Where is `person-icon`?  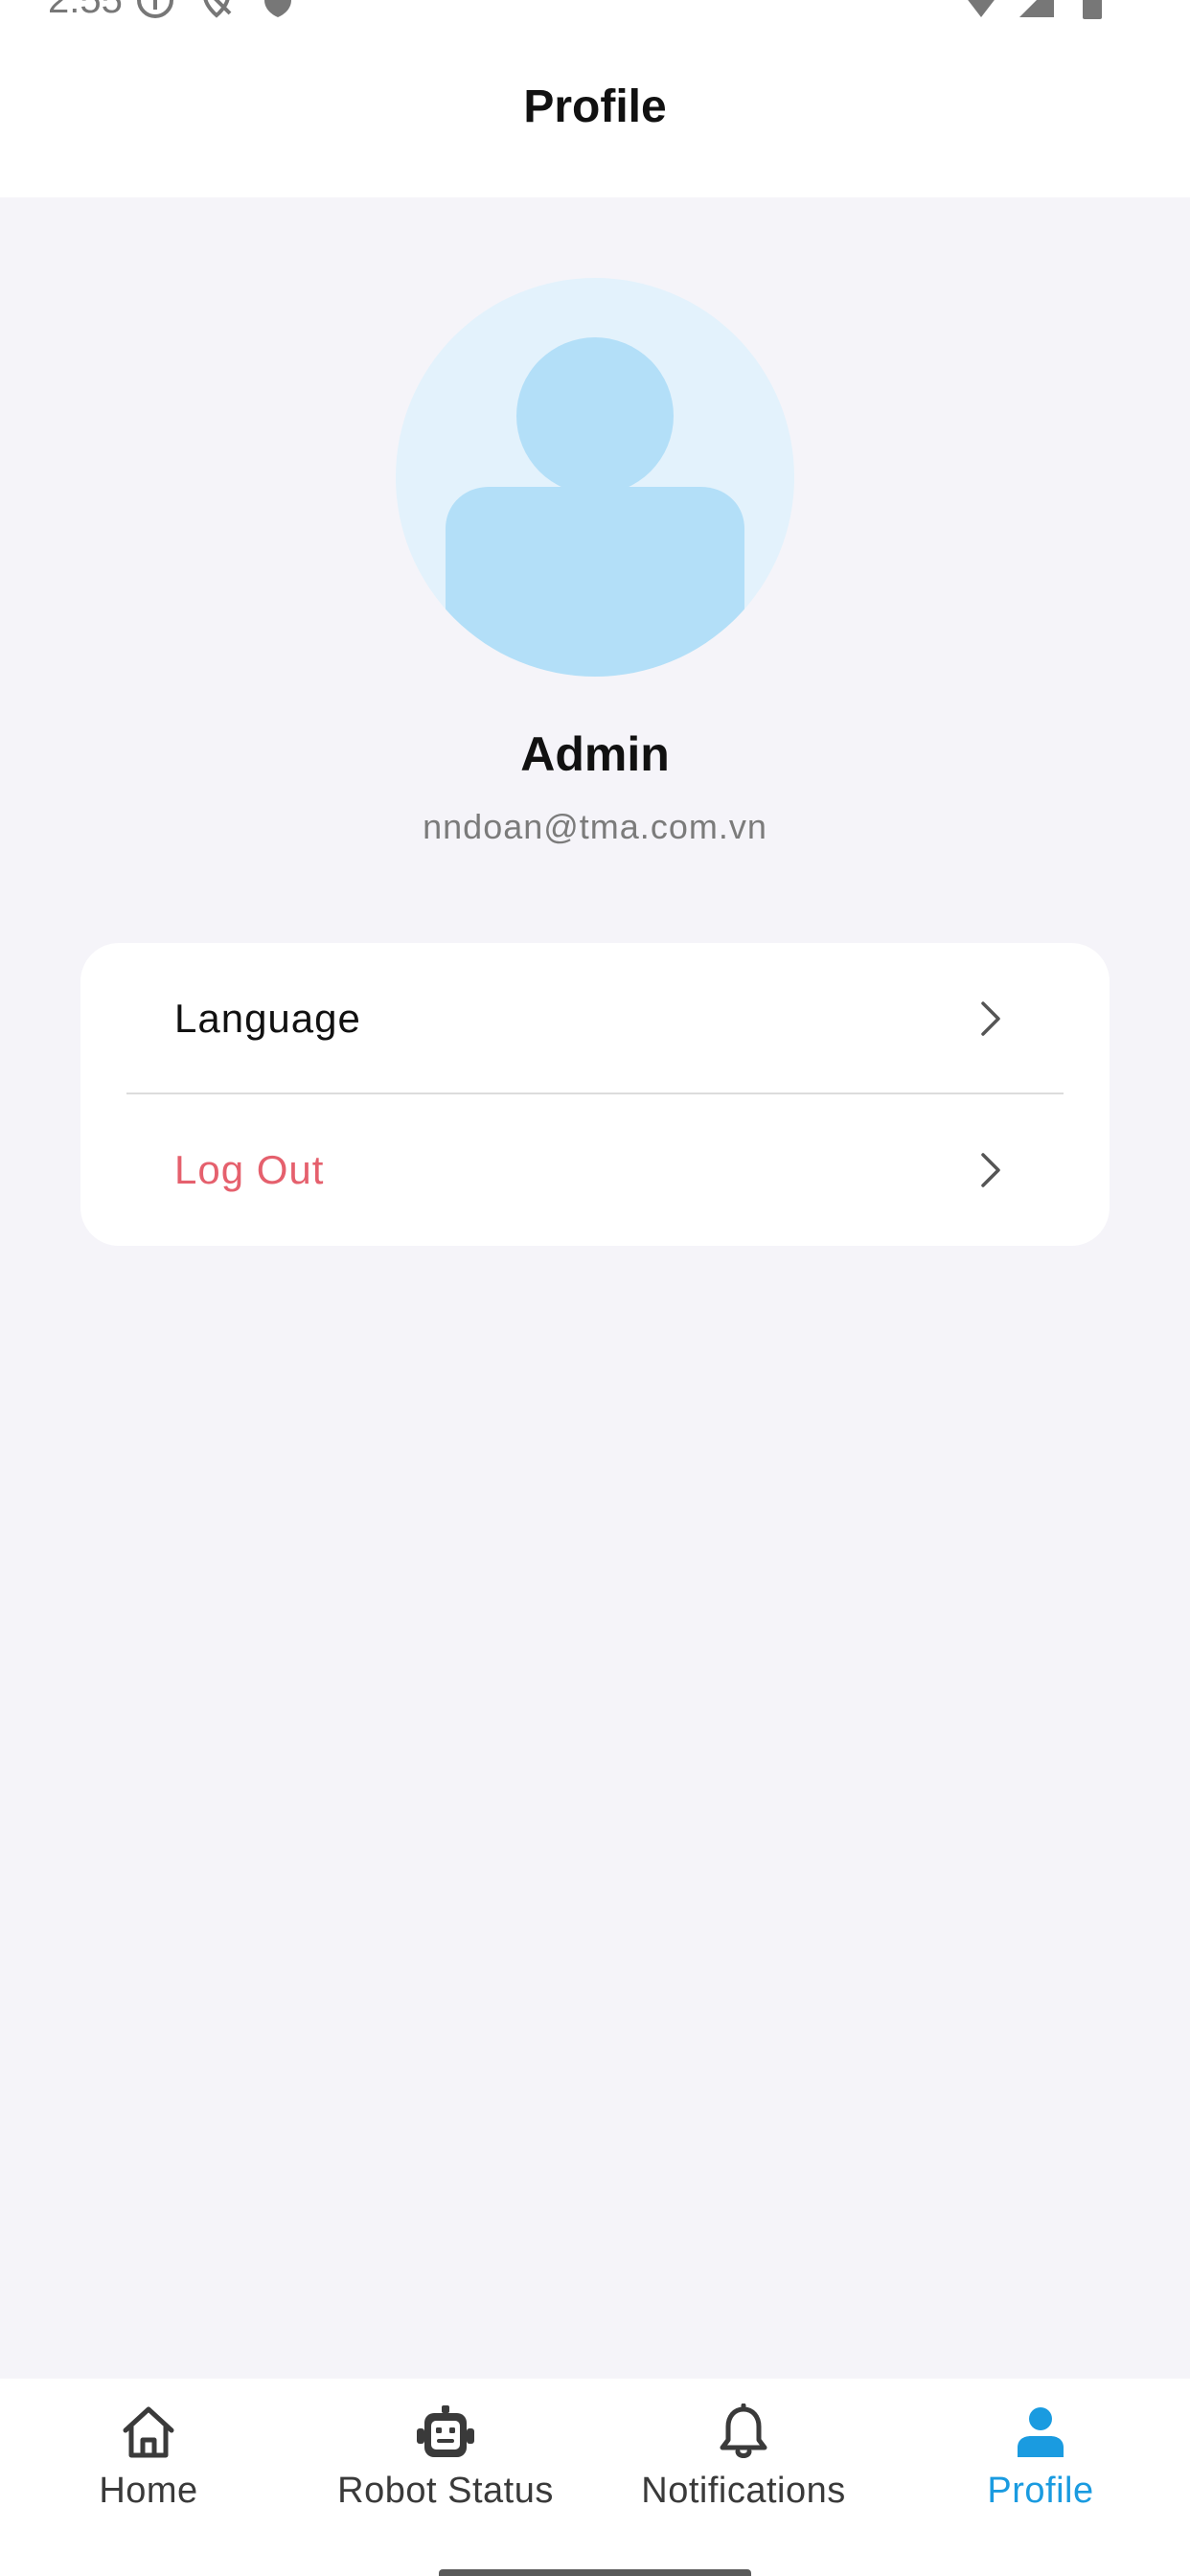
person-icon is located at coordinates (1040, 2432).